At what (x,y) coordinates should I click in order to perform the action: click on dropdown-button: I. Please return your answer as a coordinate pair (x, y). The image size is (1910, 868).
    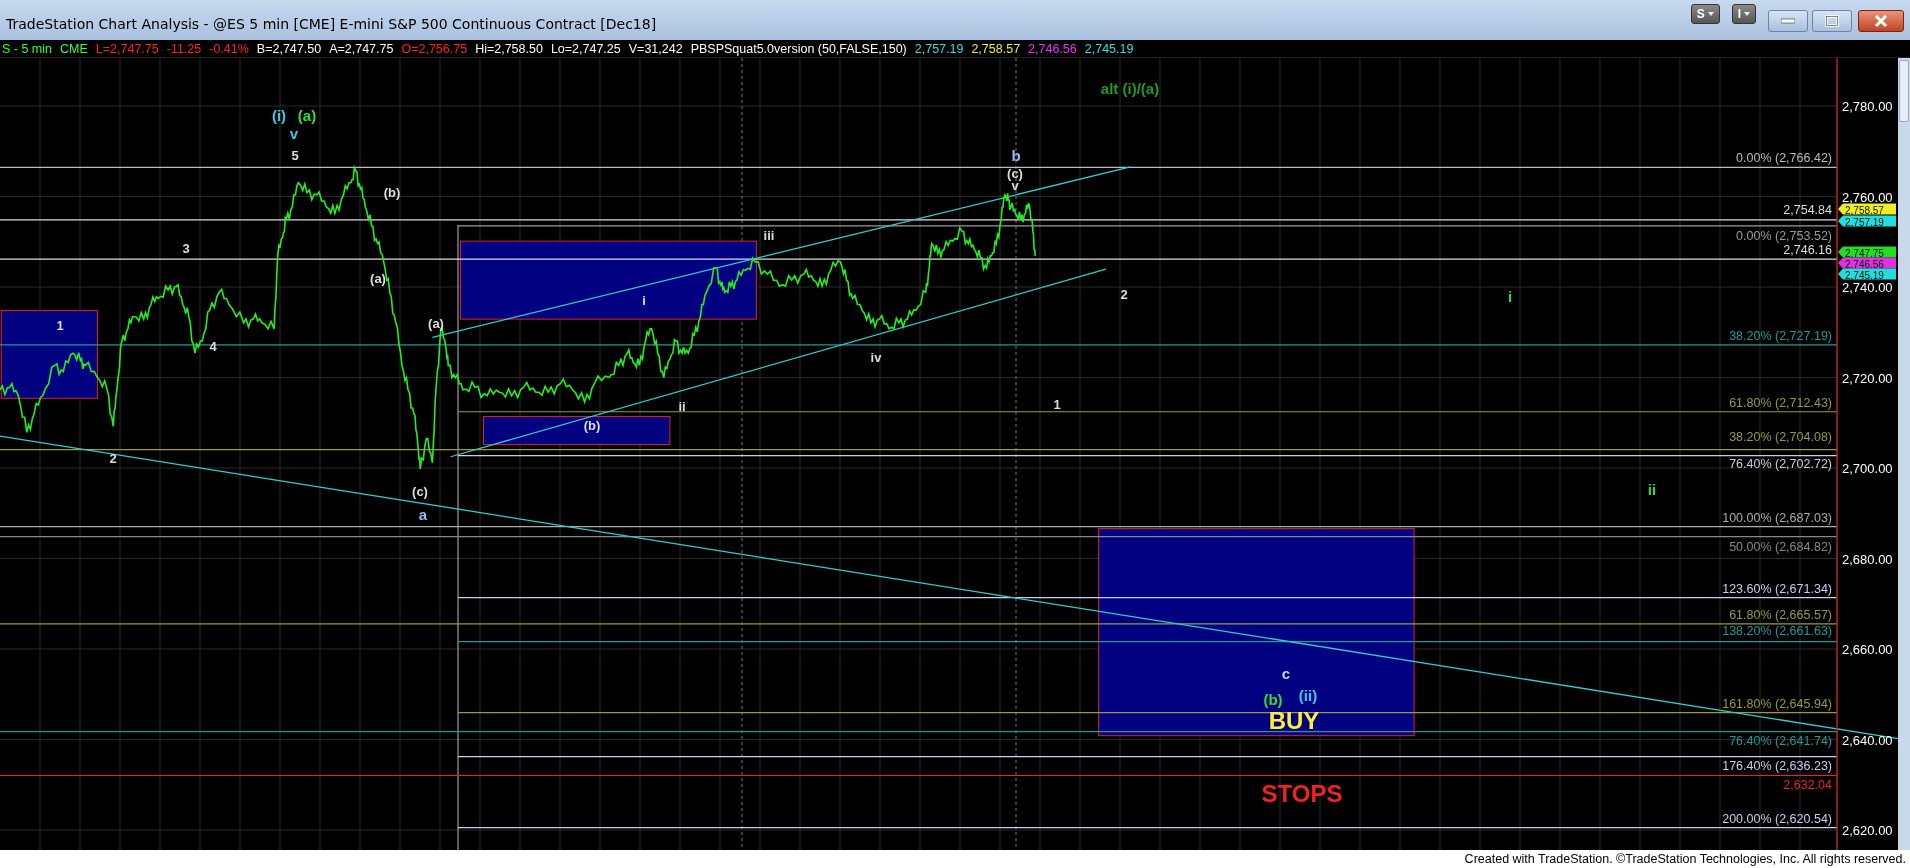
    Looking at the image, I should click on (1743, 14).